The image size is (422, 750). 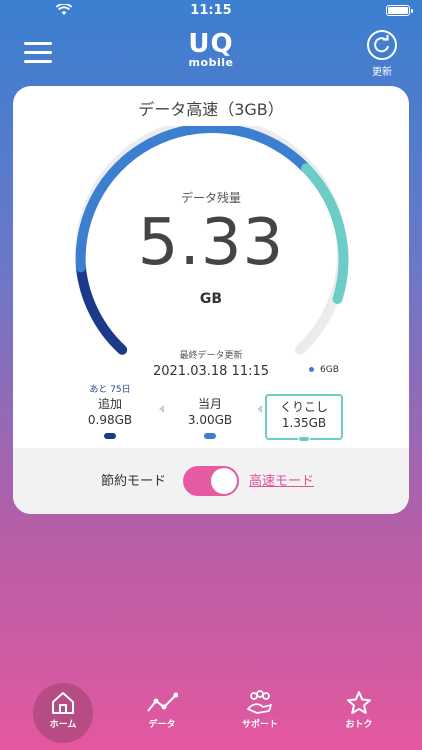 What do you see at coordinates (162, 713) in the screenshot?
I see `tab-data: データ` at bounding box center [162, 713].